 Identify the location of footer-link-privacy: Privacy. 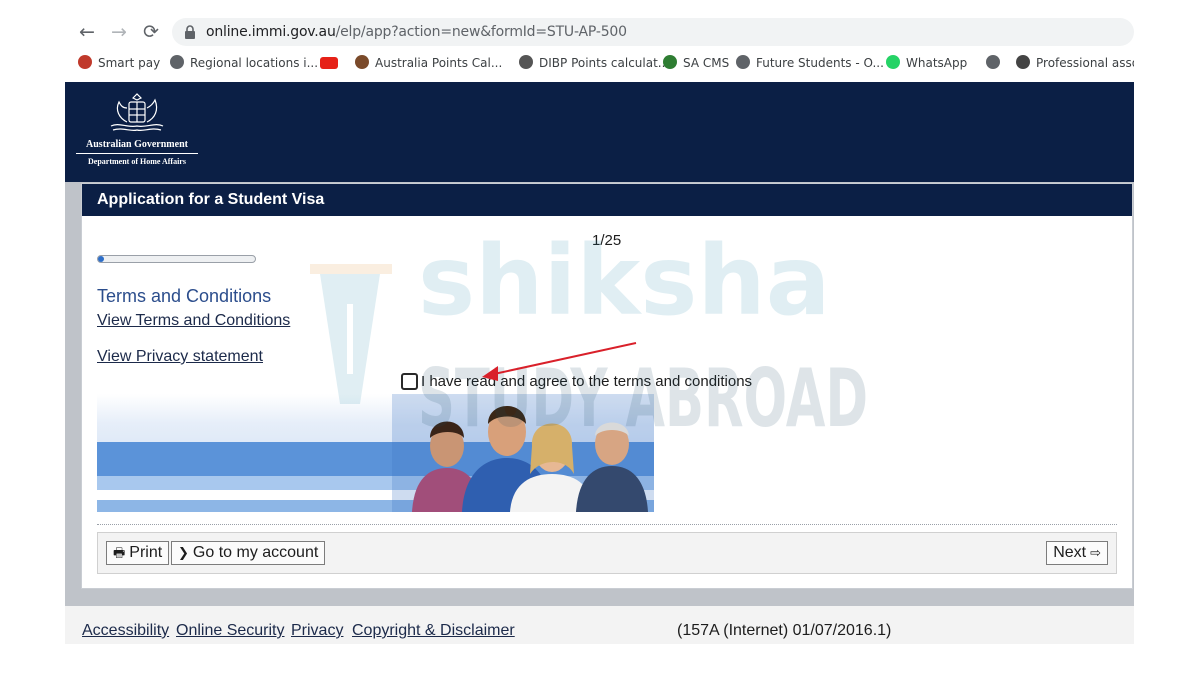
(317, 631).